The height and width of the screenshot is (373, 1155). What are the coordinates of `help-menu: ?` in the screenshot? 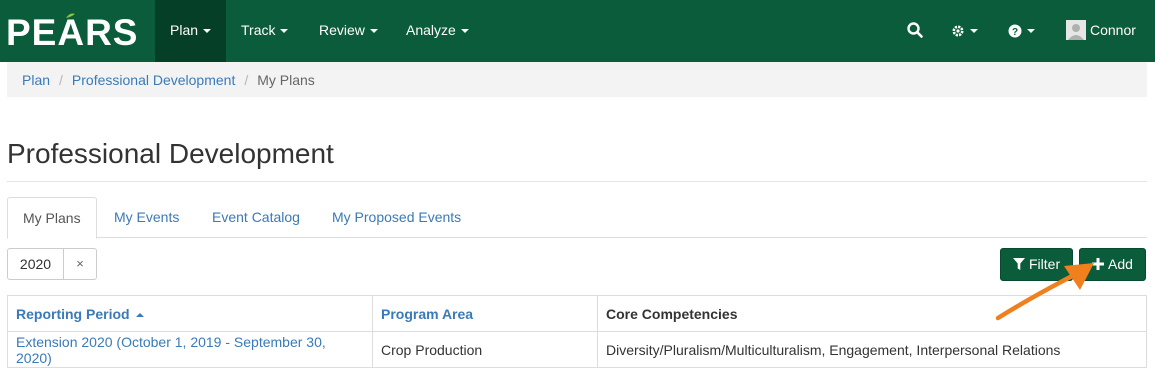 It's located at (1021, 31).